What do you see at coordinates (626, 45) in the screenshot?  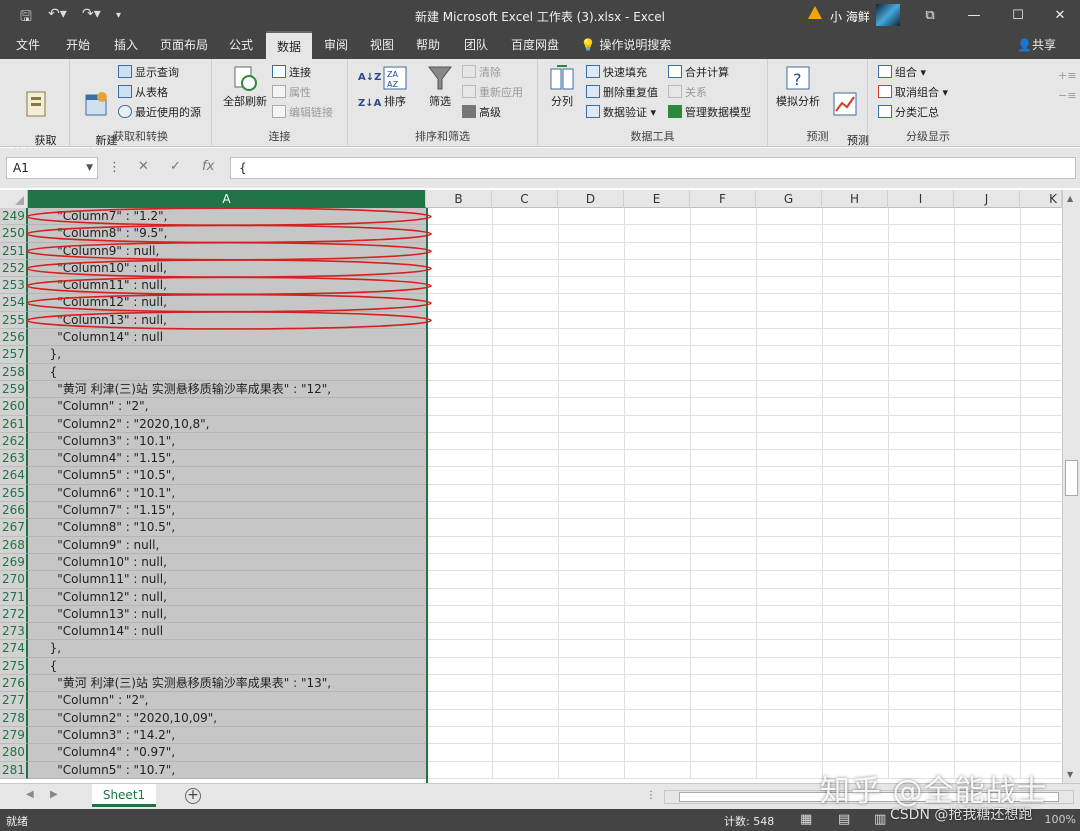 I see `tell-me-search: 💡 操作说明搜索` at bounding box center [626, 45].